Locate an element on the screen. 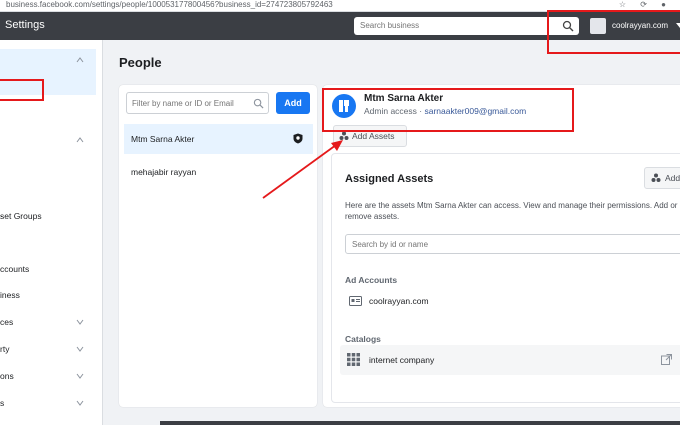 The width and height of the screenshot is (680, 425). bottom-strip is located at coordinates (420, 423).